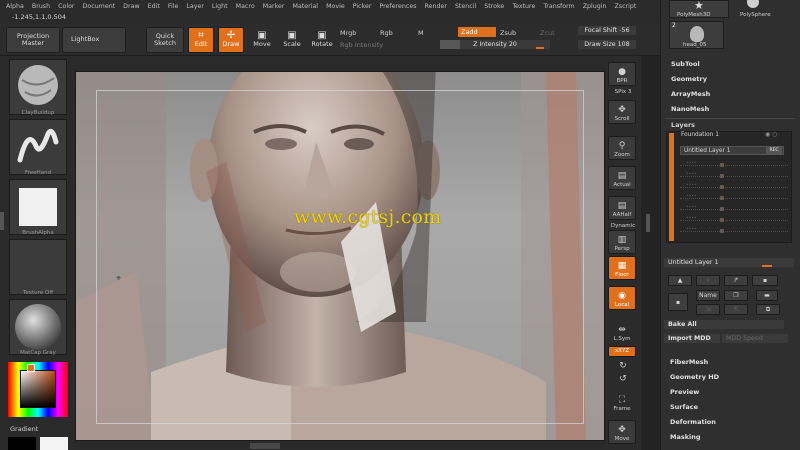  What do you see at coordinates (622, 242) in the screenshot?
I see `persp-button: ▥ Persp` at bounding box center [622, 242].